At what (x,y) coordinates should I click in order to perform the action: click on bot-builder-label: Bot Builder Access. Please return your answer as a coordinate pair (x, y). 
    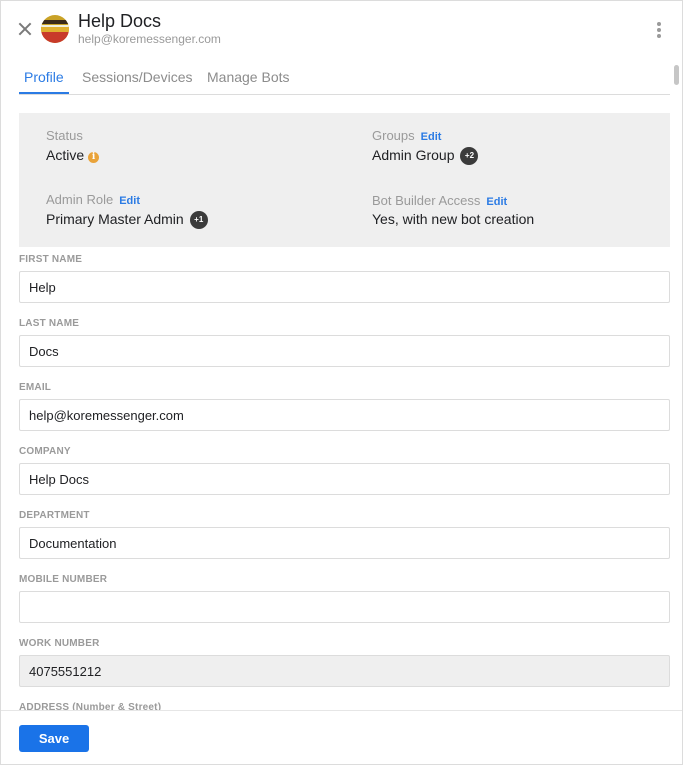
    Looking at the image, I should click on (426, 200).